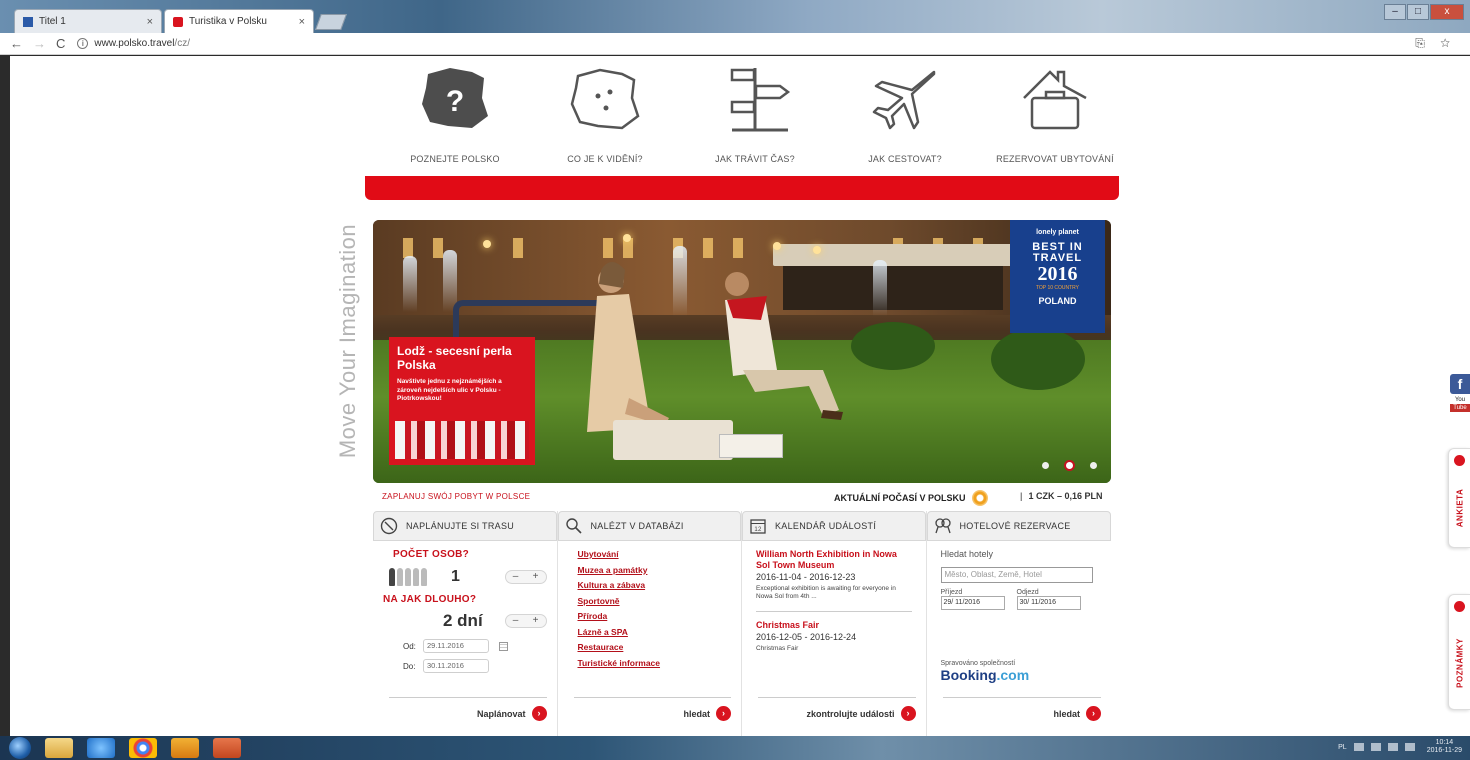 The width and height of the screenshot is (1470, 760). I want to click on plan-button: Naplánovat ›, so click(468, 709).